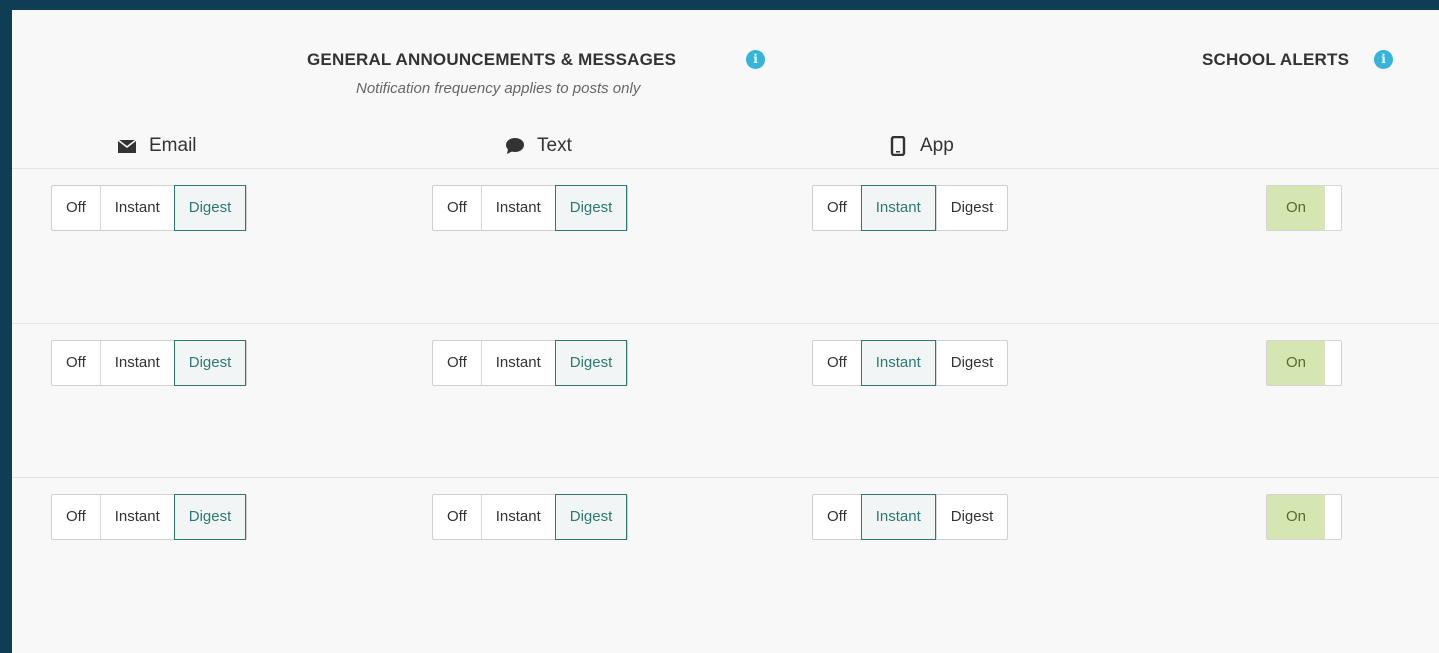 The image size is (1439, 653). I want to click on general-announcements-title: GENERAL ANNOUNCEMENTS & MESSAGES, so click(492, 59).